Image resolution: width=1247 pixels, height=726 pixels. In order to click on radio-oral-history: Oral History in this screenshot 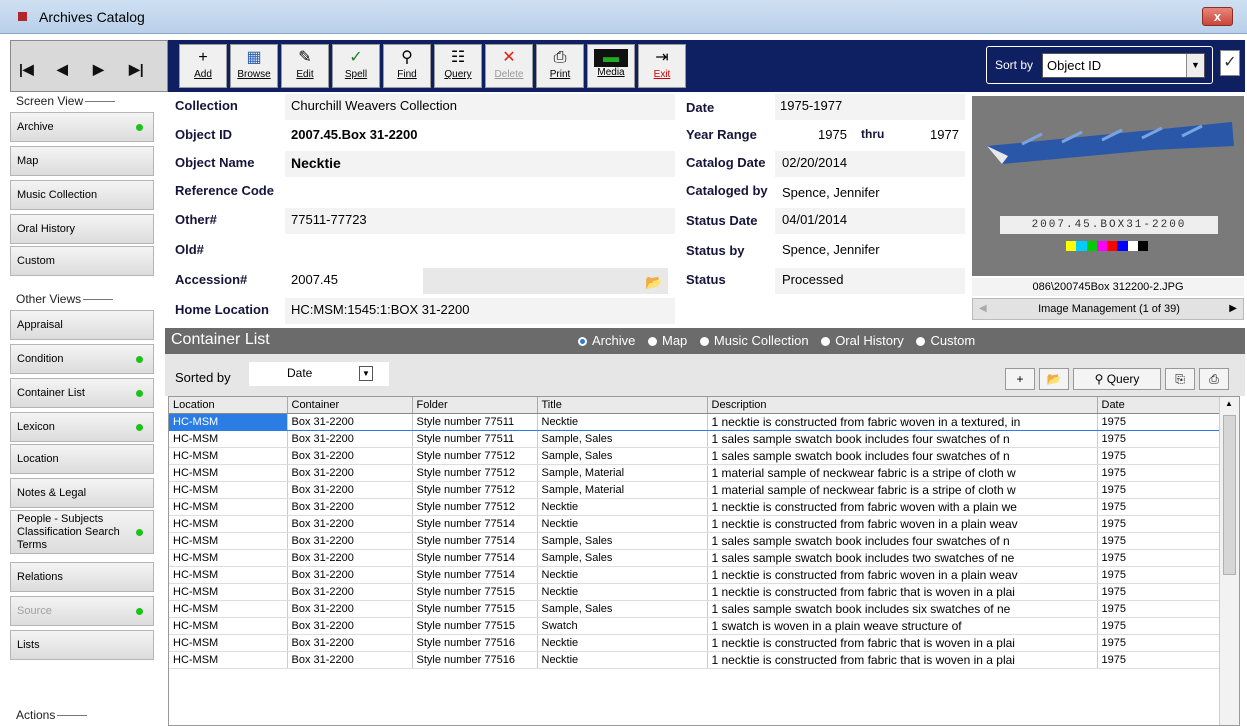, I will do `click(862, 340)`.